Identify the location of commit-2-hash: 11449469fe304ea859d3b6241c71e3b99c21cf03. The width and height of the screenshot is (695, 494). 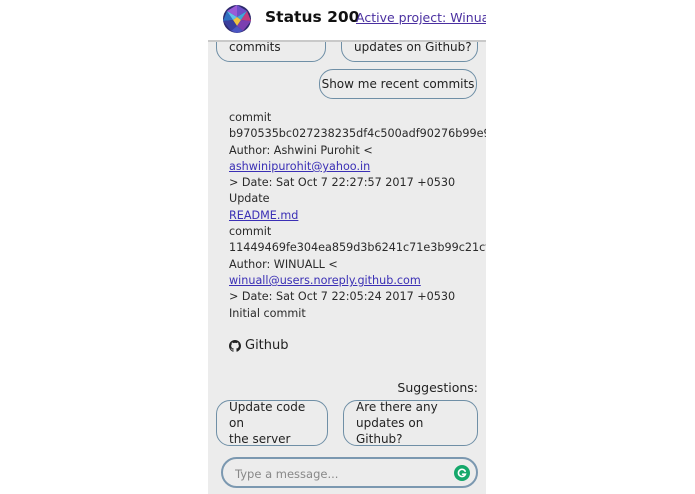
(357, 248).